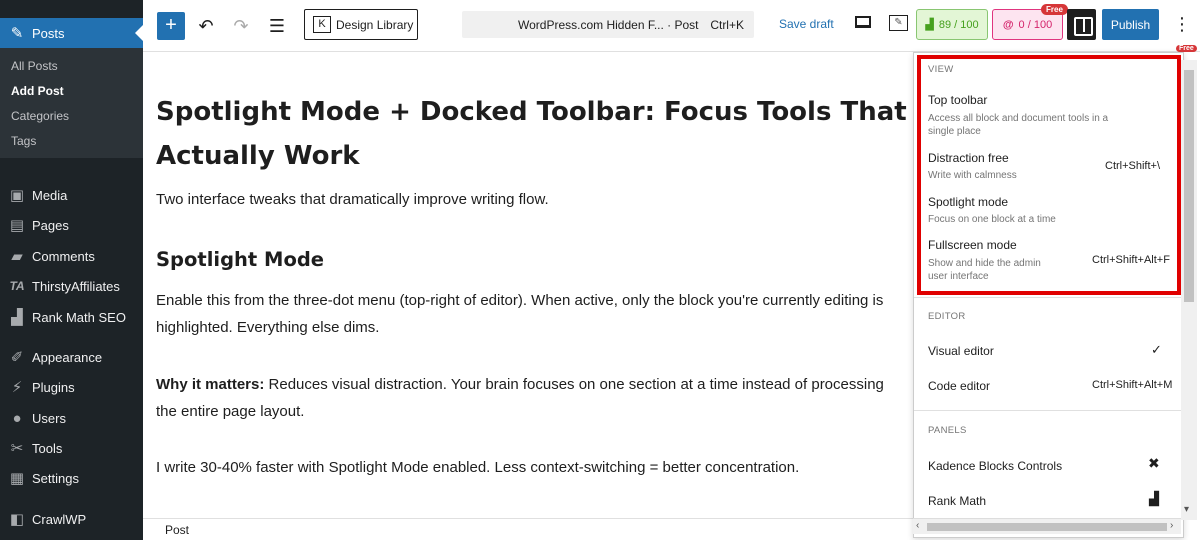 This screenshot has height=540, width=1200. What do you see at coordinates (1035, 24) in the screenshot?
I see `content-ai-score: 0 / 100` at bounding box center [1035, 24].